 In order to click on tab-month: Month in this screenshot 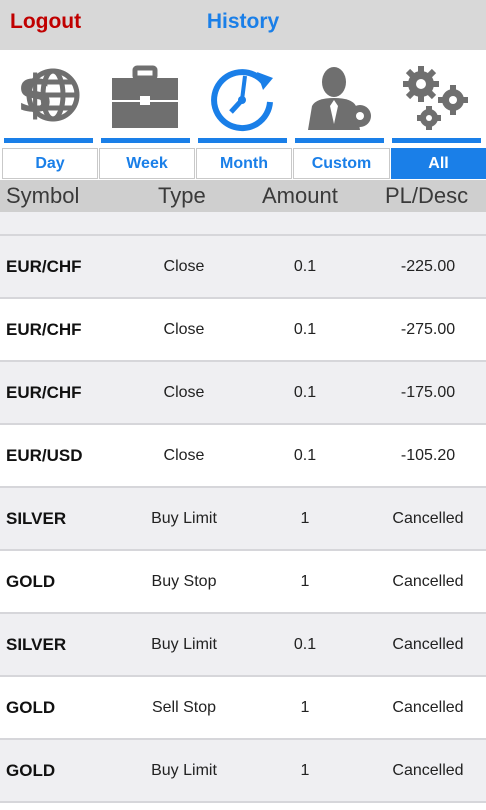, I will do `click(244, 163)`.